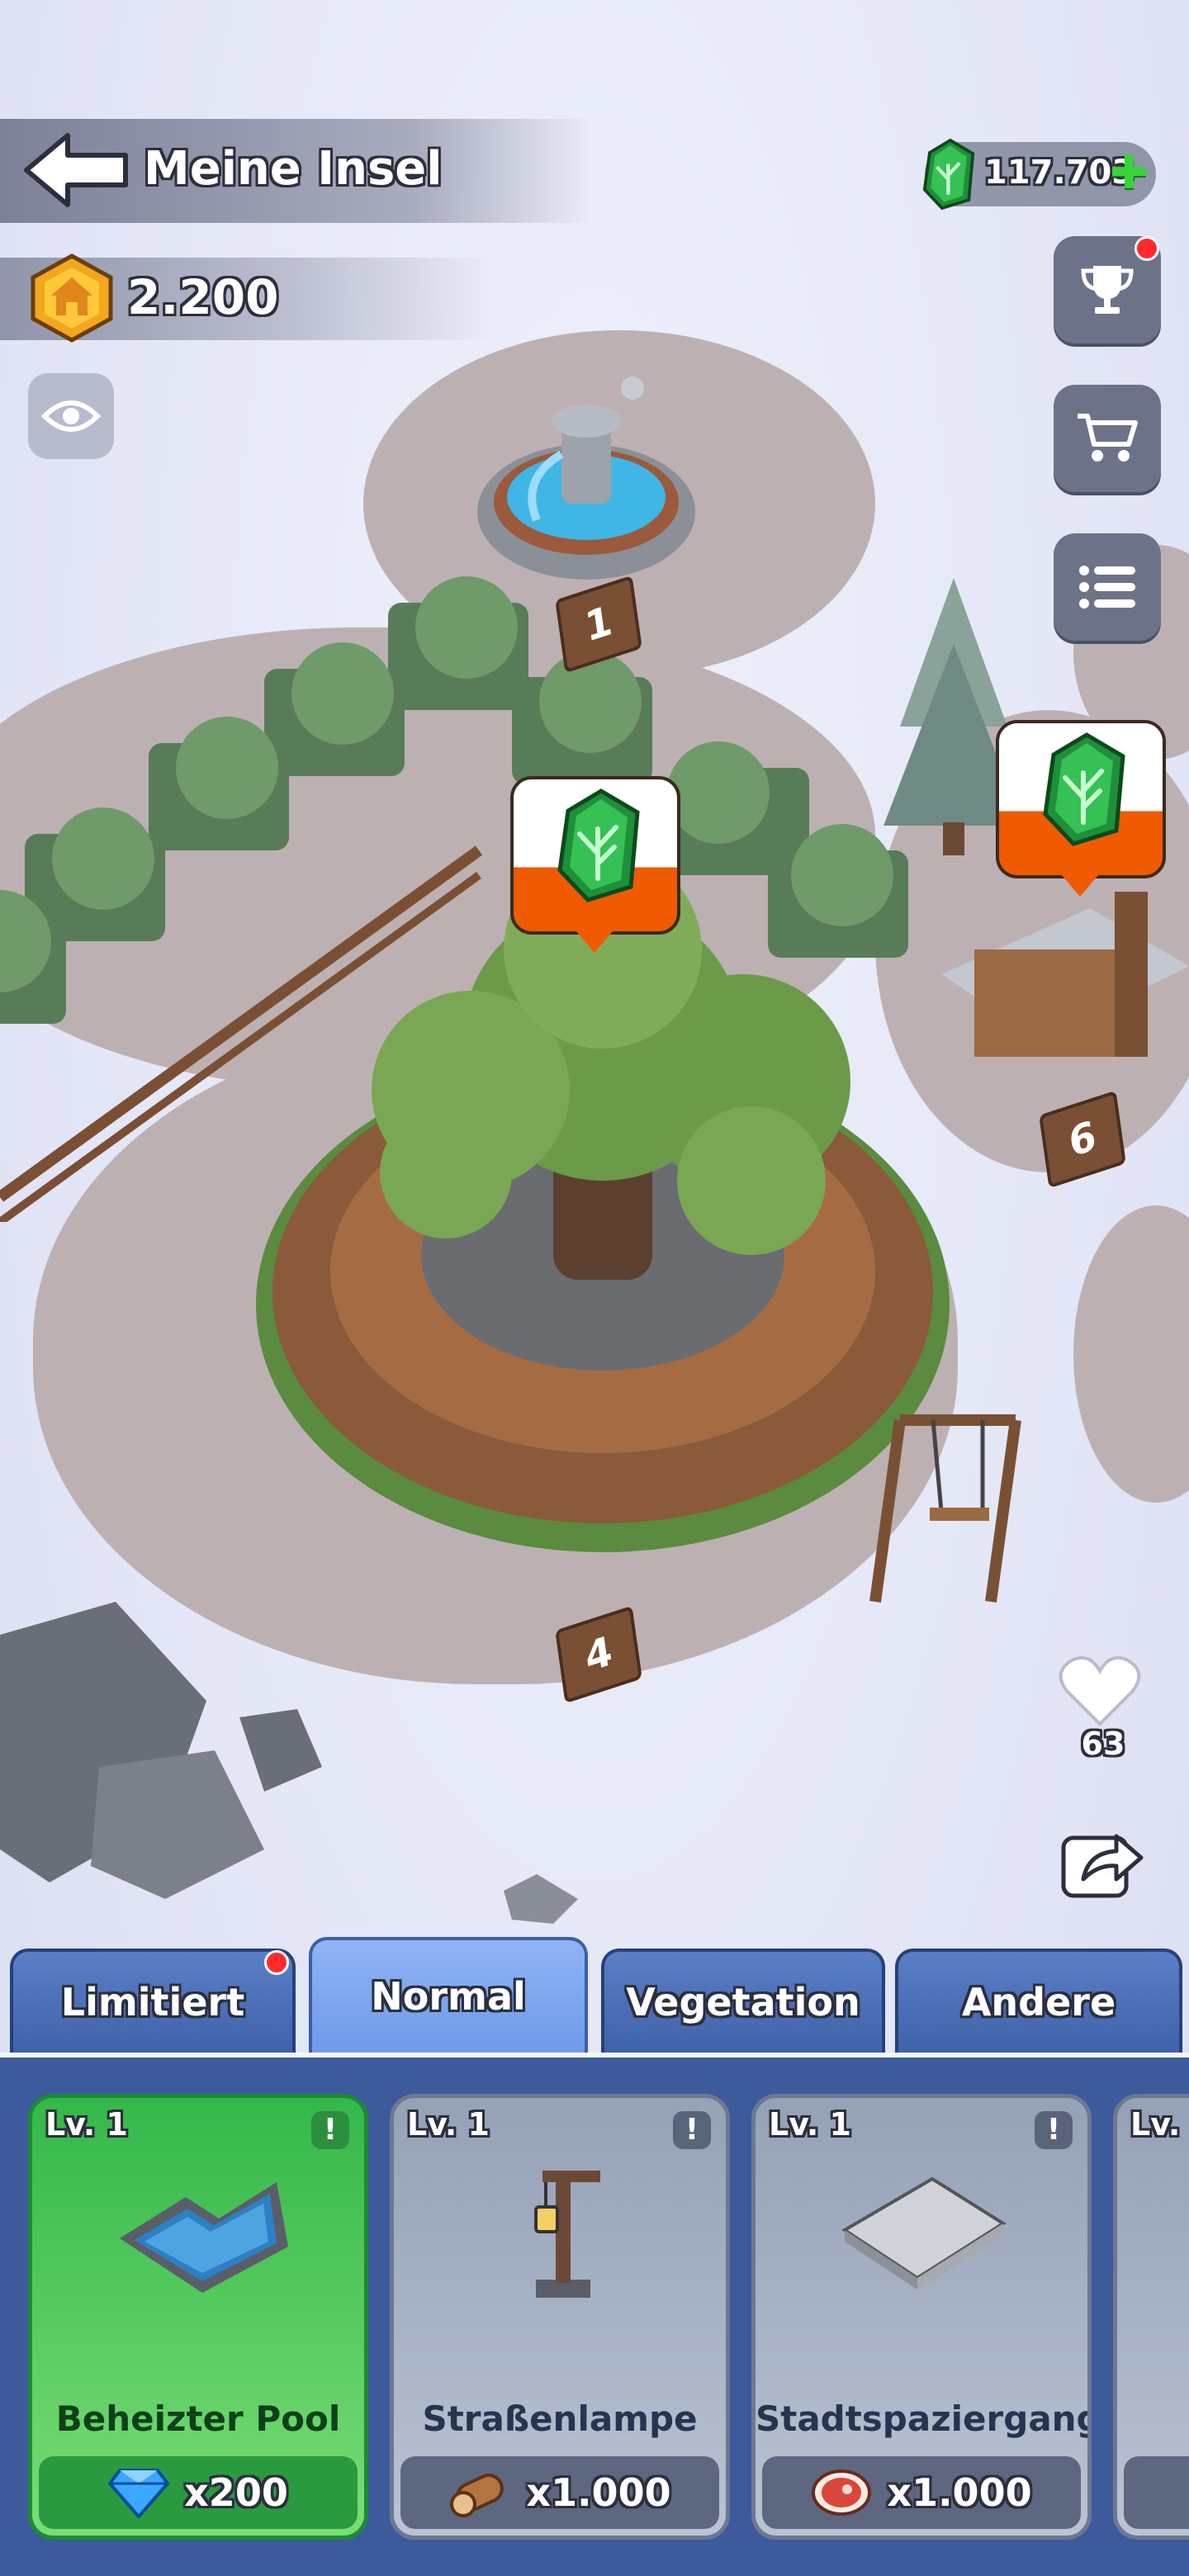 Image resolution: width=1189 pixels, height=2576 pixels. I want to click on item-card-partial: Lv. 1, so click(1151, 2317).